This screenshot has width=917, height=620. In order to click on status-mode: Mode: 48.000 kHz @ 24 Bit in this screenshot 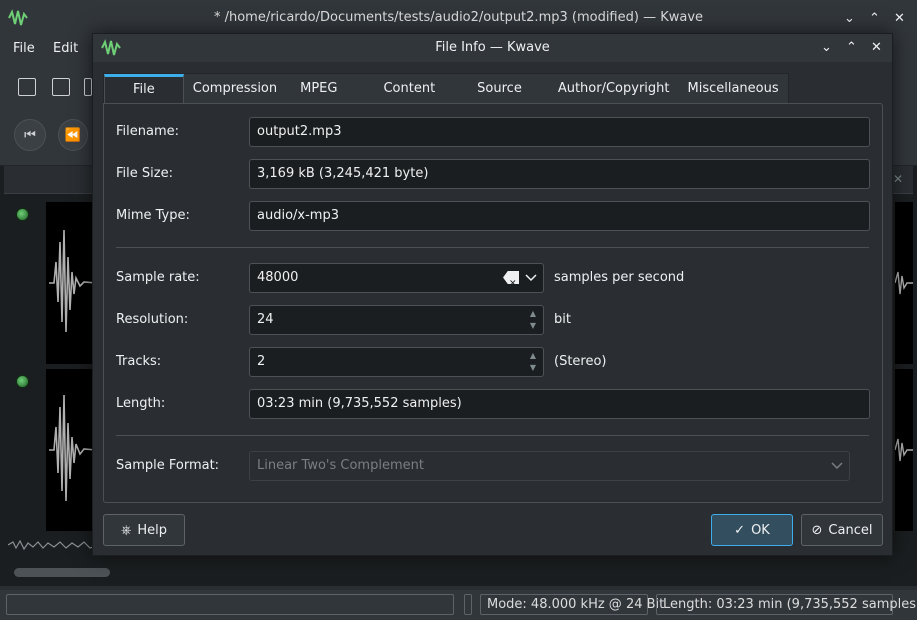, I will do `click(572, 604)`.